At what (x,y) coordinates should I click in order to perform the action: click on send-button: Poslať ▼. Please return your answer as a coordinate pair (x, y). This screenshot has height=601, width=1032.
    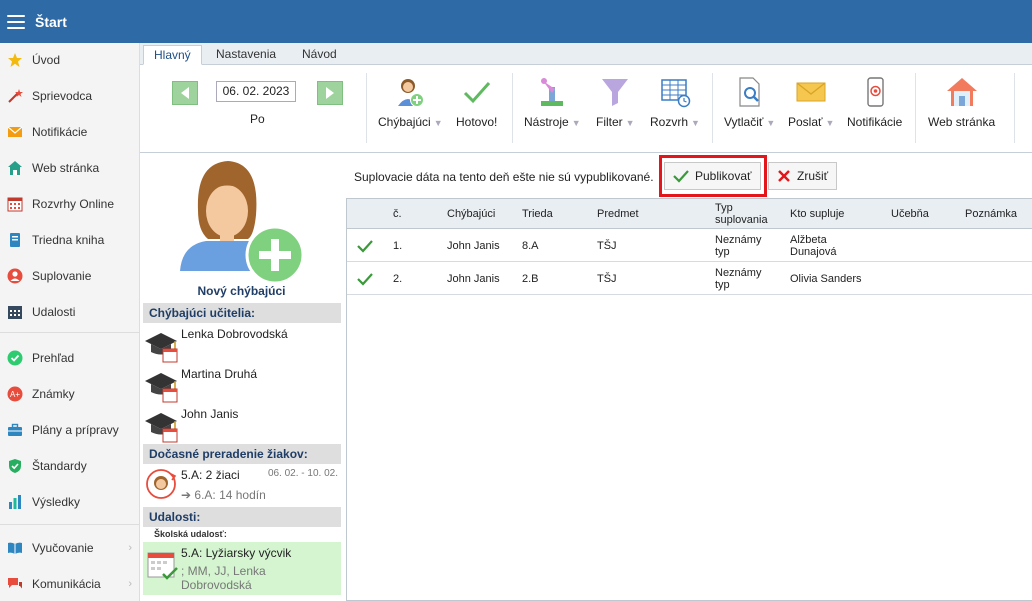
    Looking at the image, I should click on (811, 102).